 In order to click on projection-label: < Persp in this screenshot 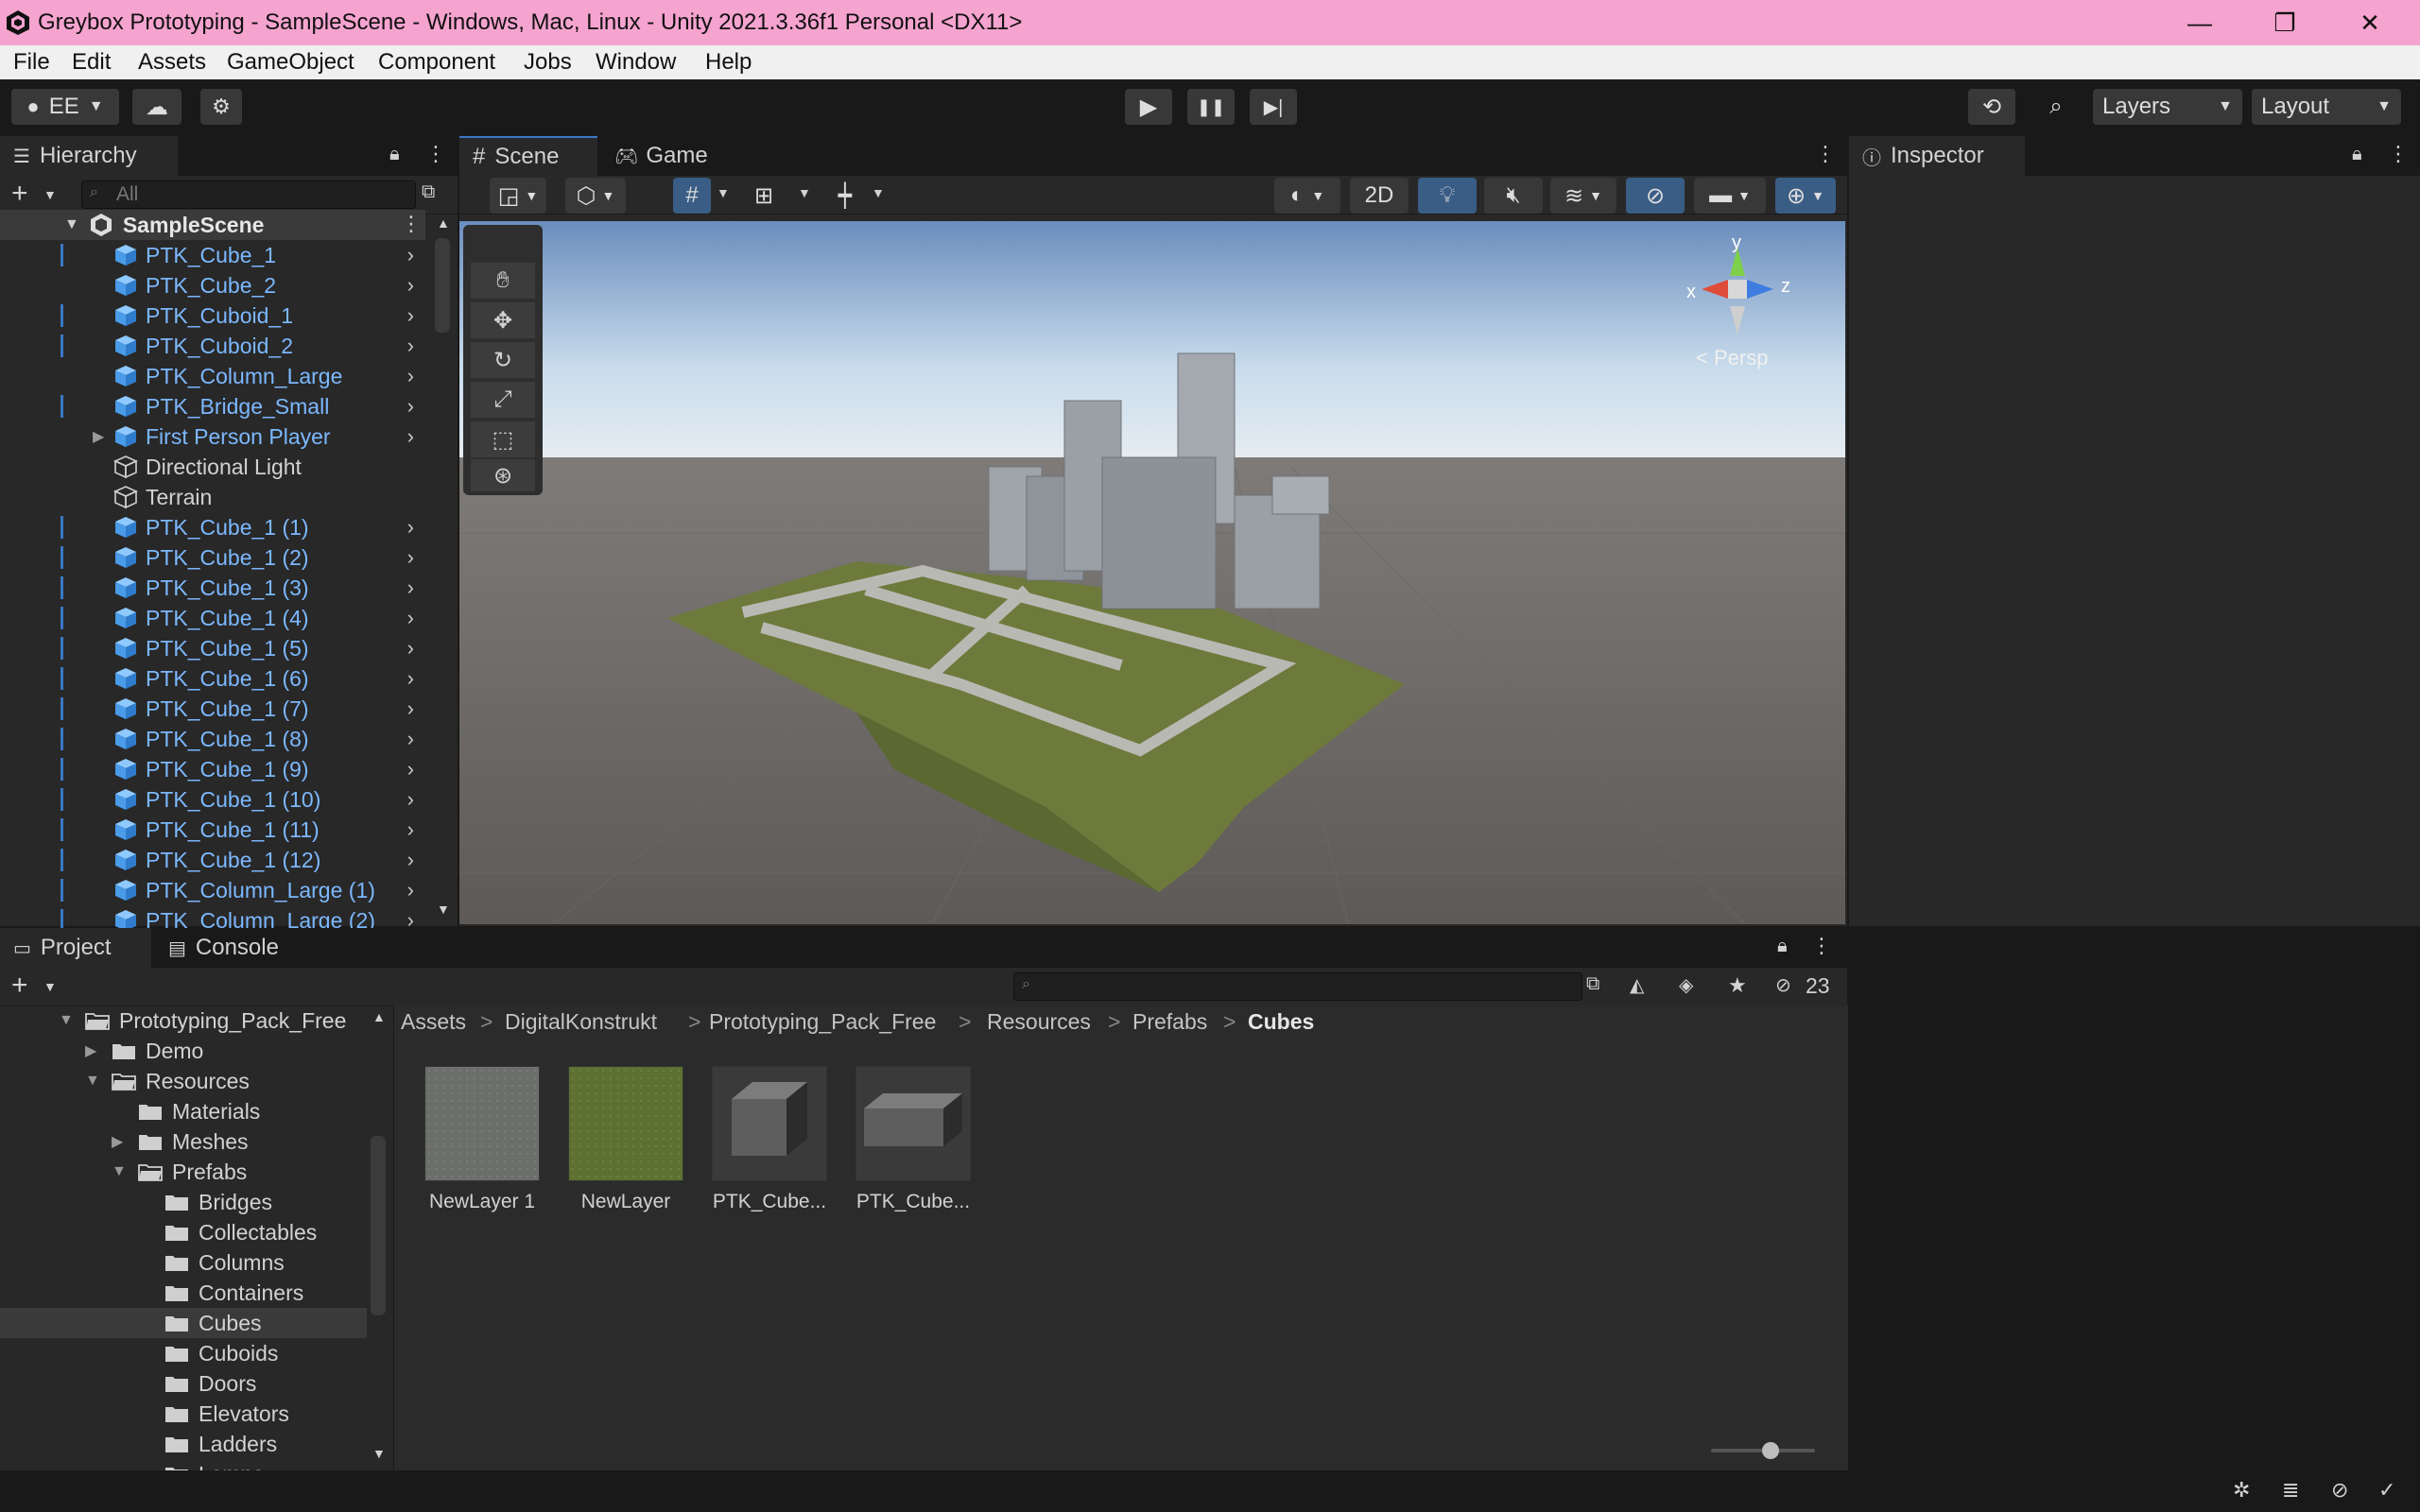, I will do `click(1732, 358)`.